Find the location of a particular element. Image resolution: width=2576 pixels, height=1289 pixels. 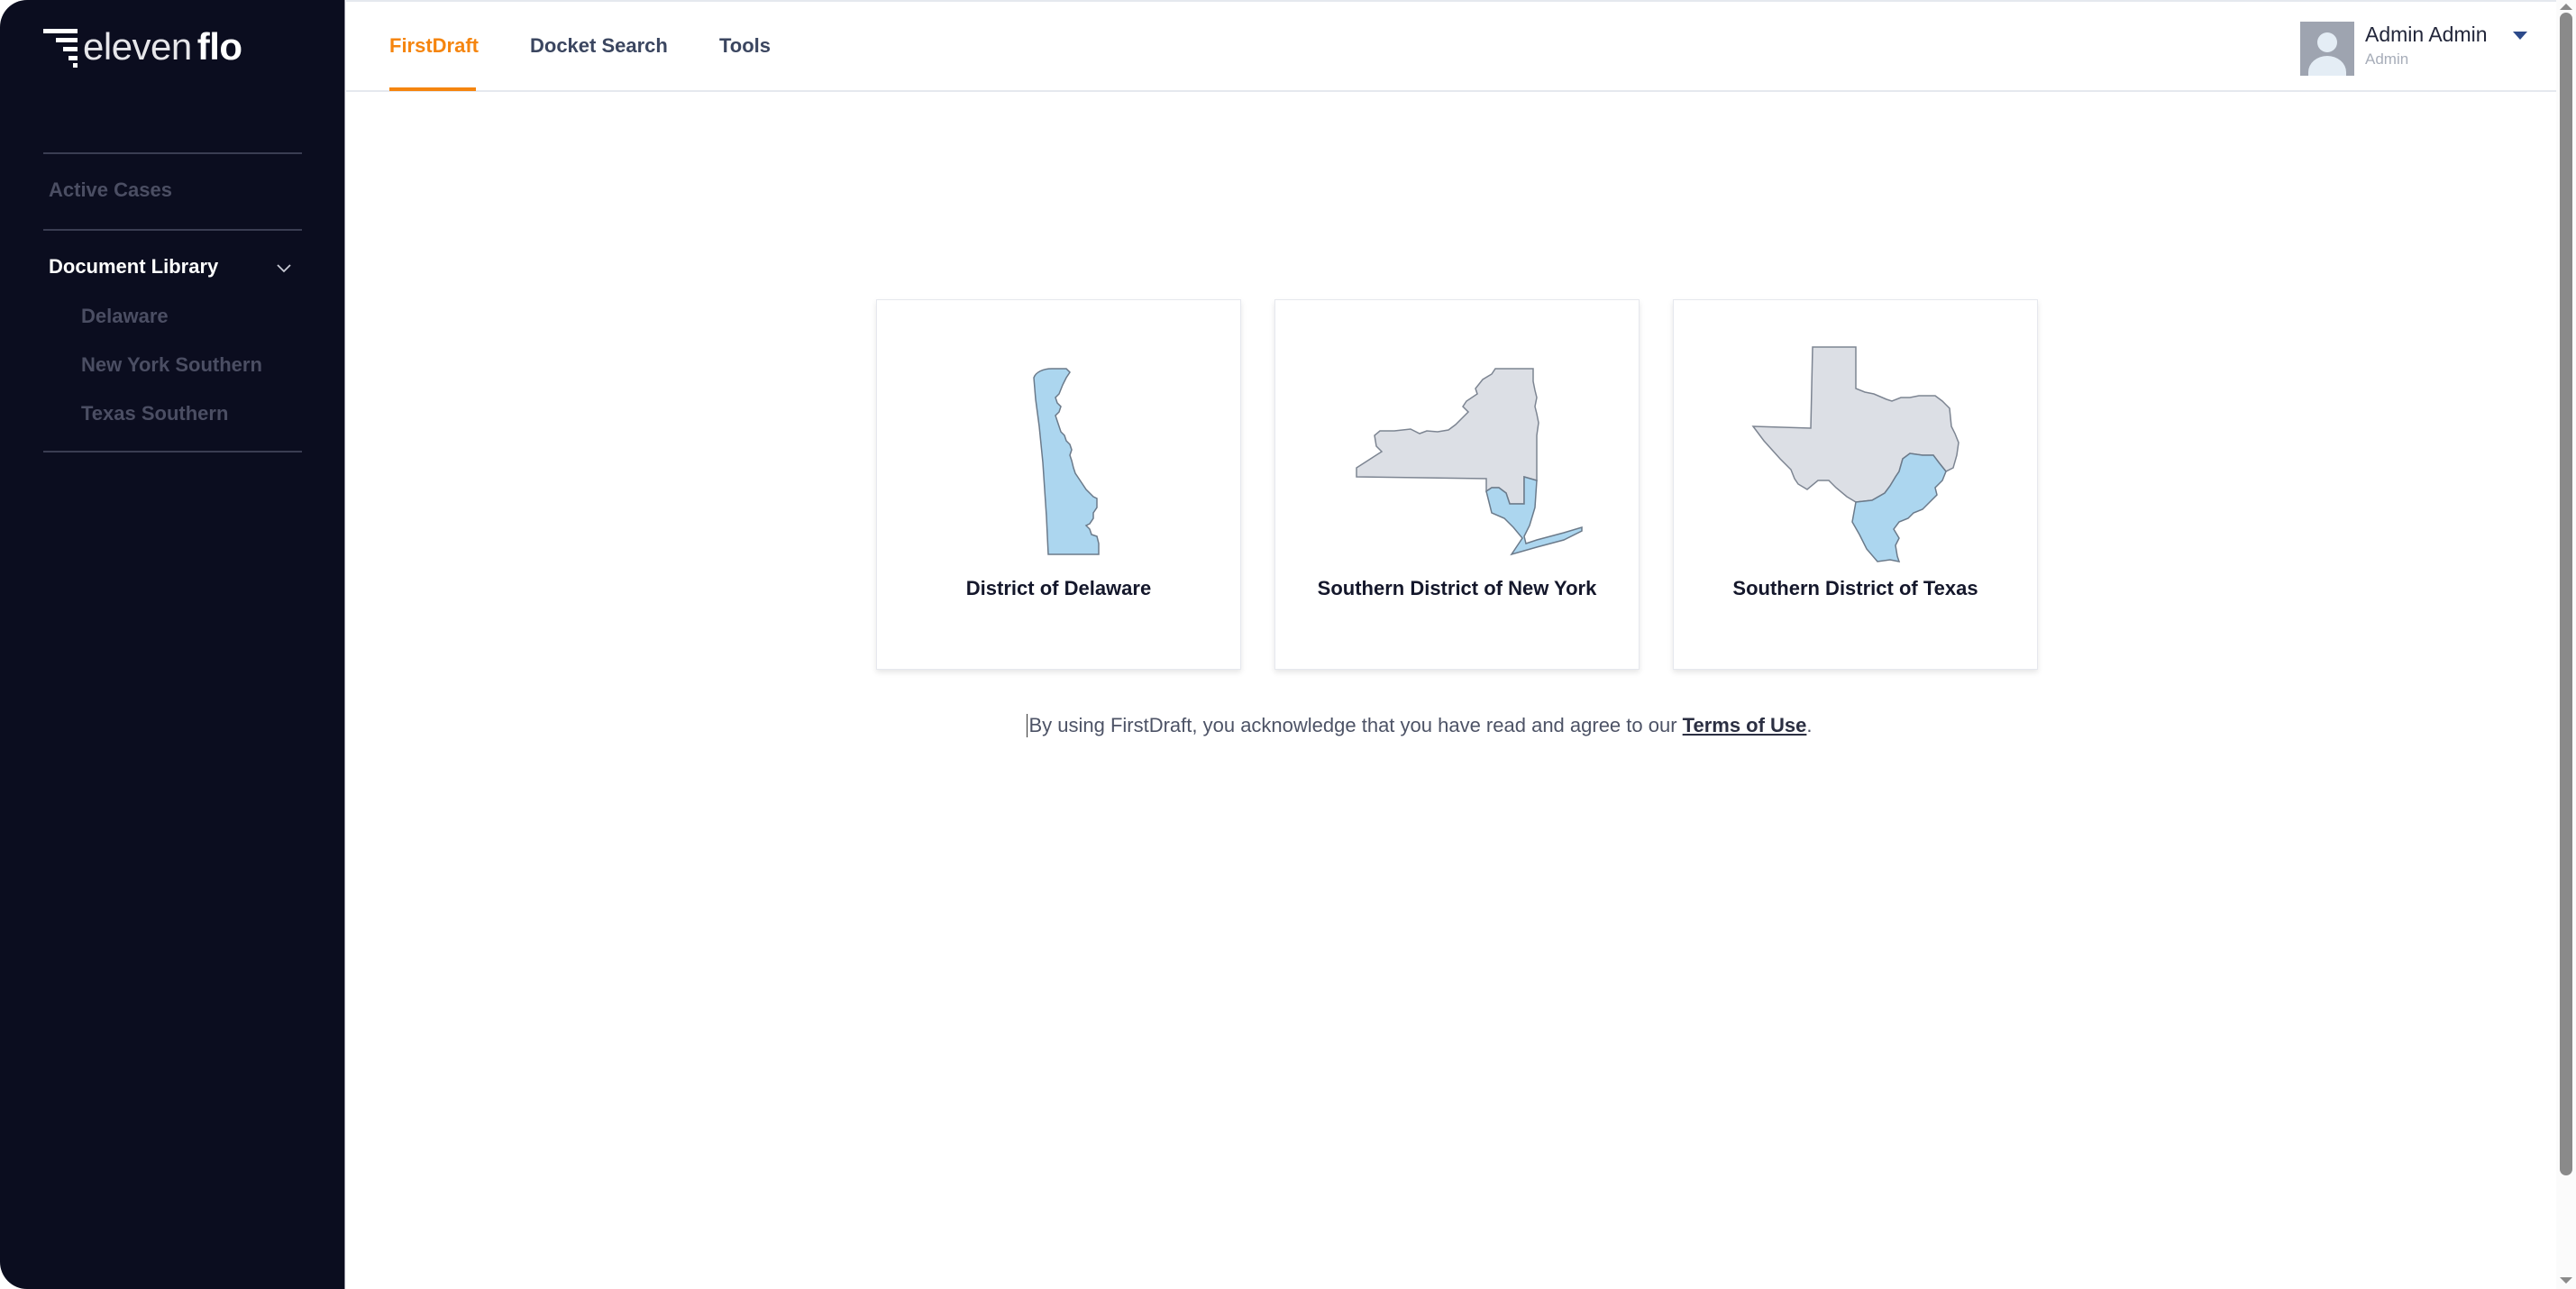

district-card-texas-southern: Southern District of Texas is located at coordinates (1855, 484).